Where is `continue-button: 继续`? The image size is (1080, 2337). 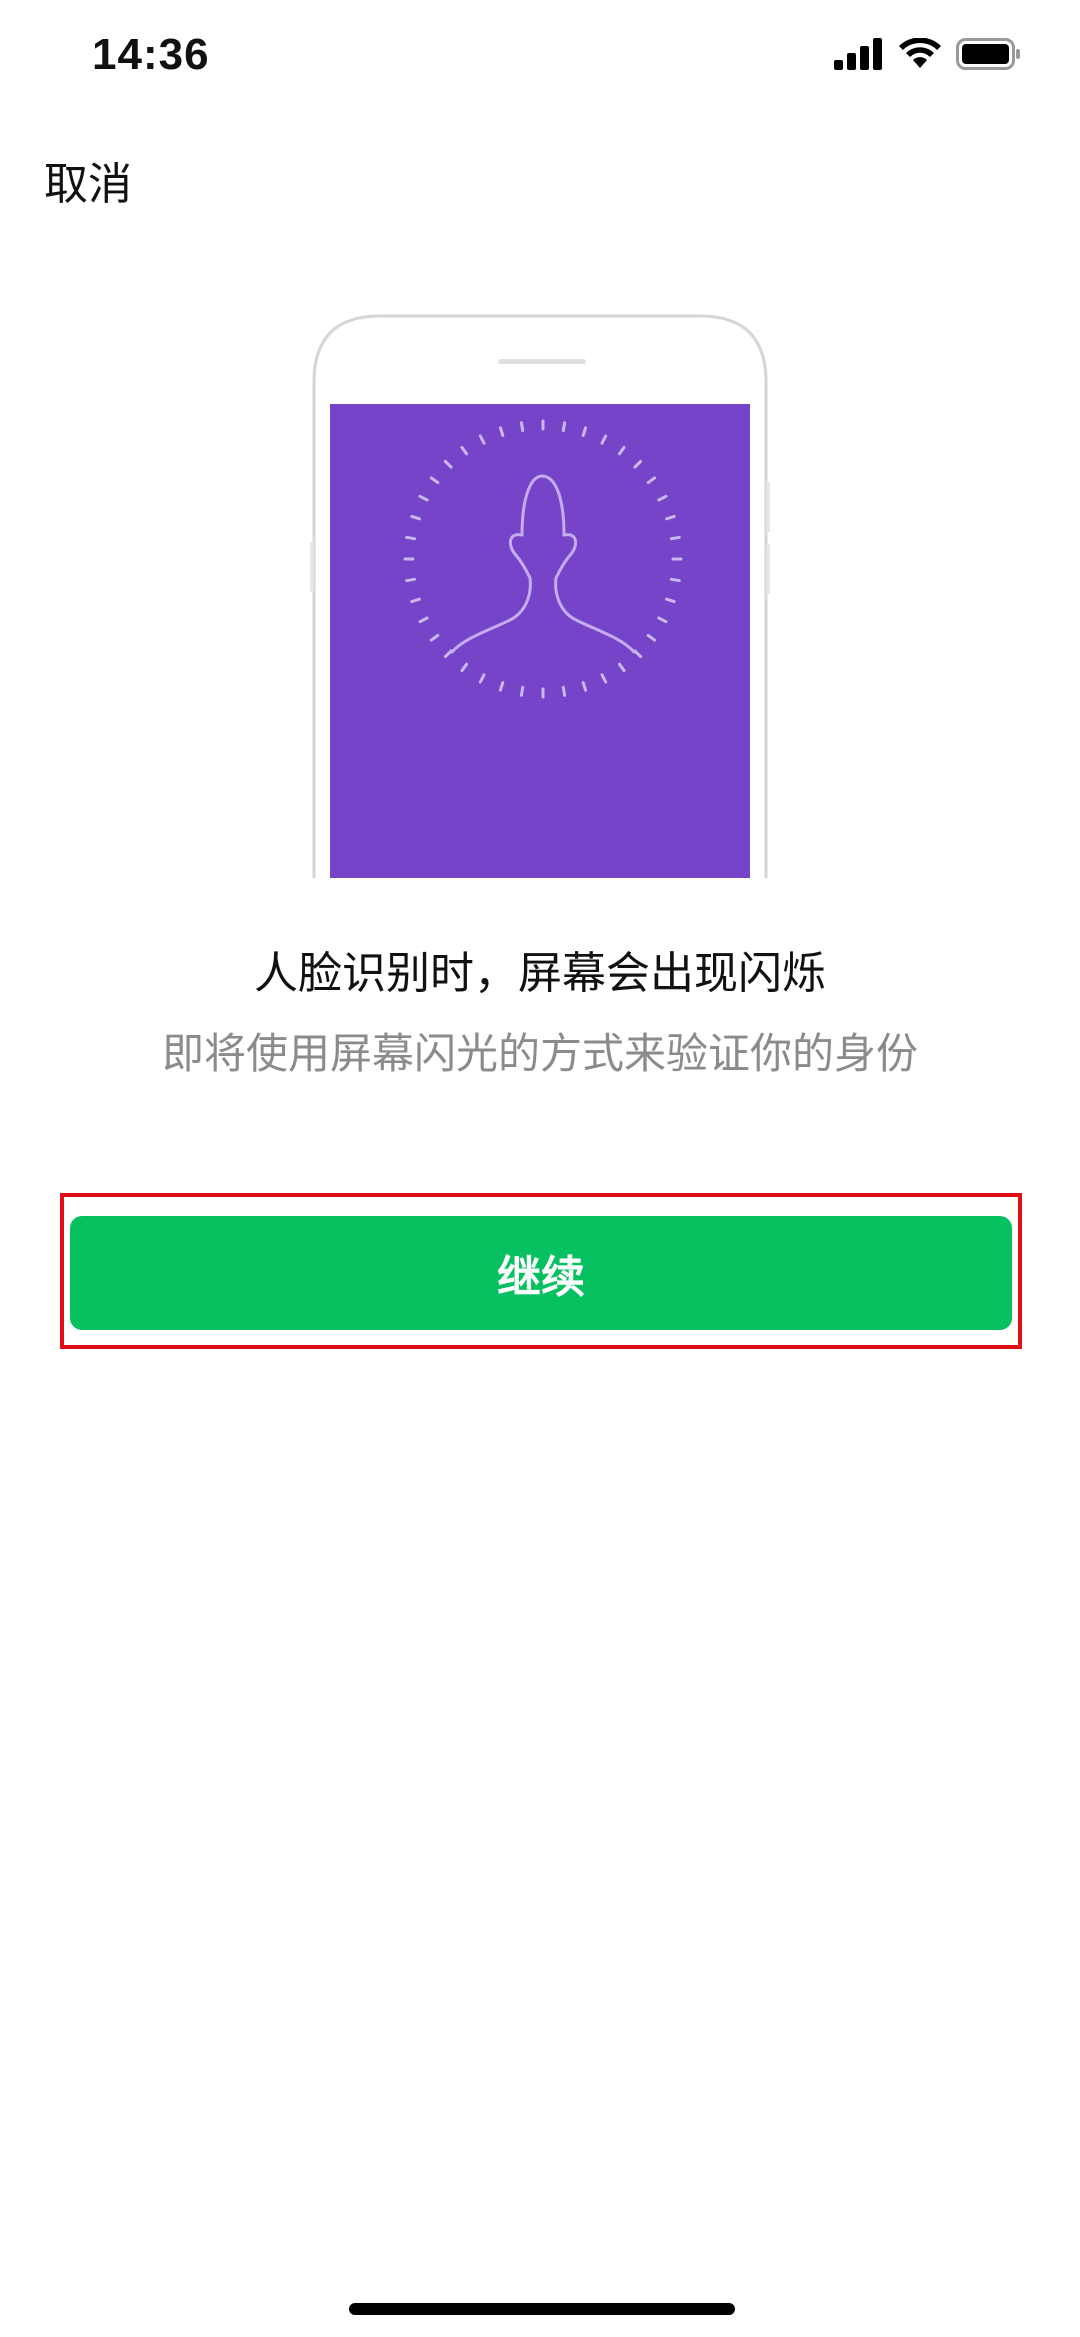
continue-button: 继续 is located at coordinates (541, 1273).